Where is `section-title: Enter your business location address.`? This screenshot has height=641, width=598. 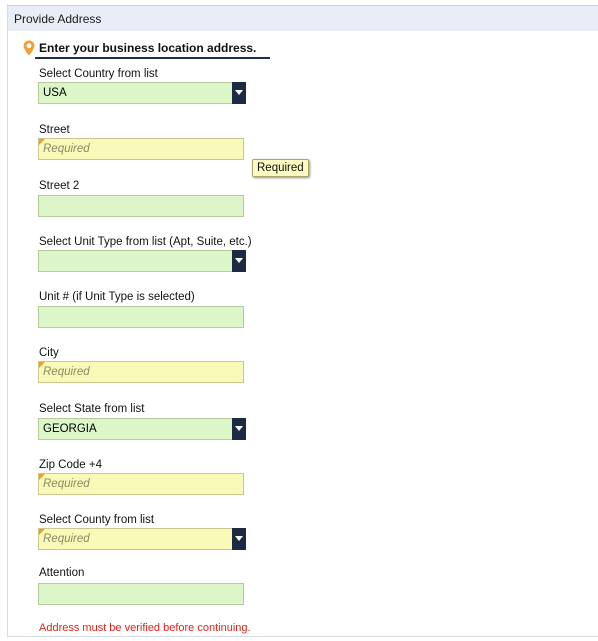 section-title: Enter your business location address. is located at coordinates (148, 48).